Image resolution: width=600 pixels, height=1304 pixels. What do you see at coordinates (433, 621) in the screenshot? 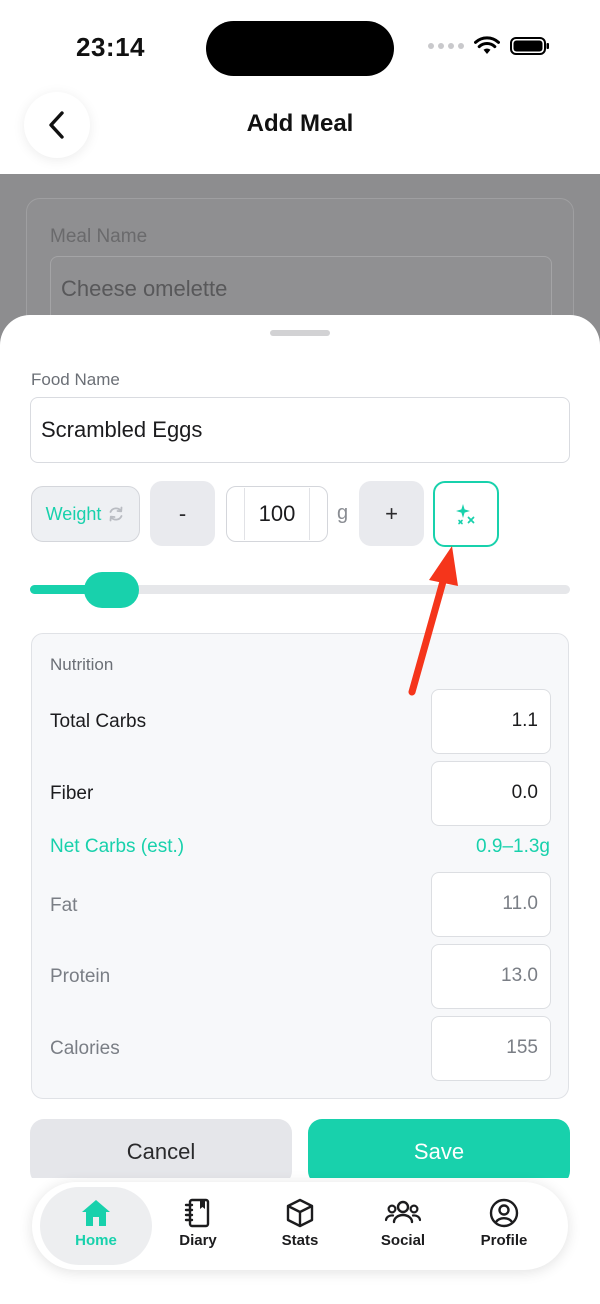
I see `annotation-arrow` at bounding box center [433, 621].